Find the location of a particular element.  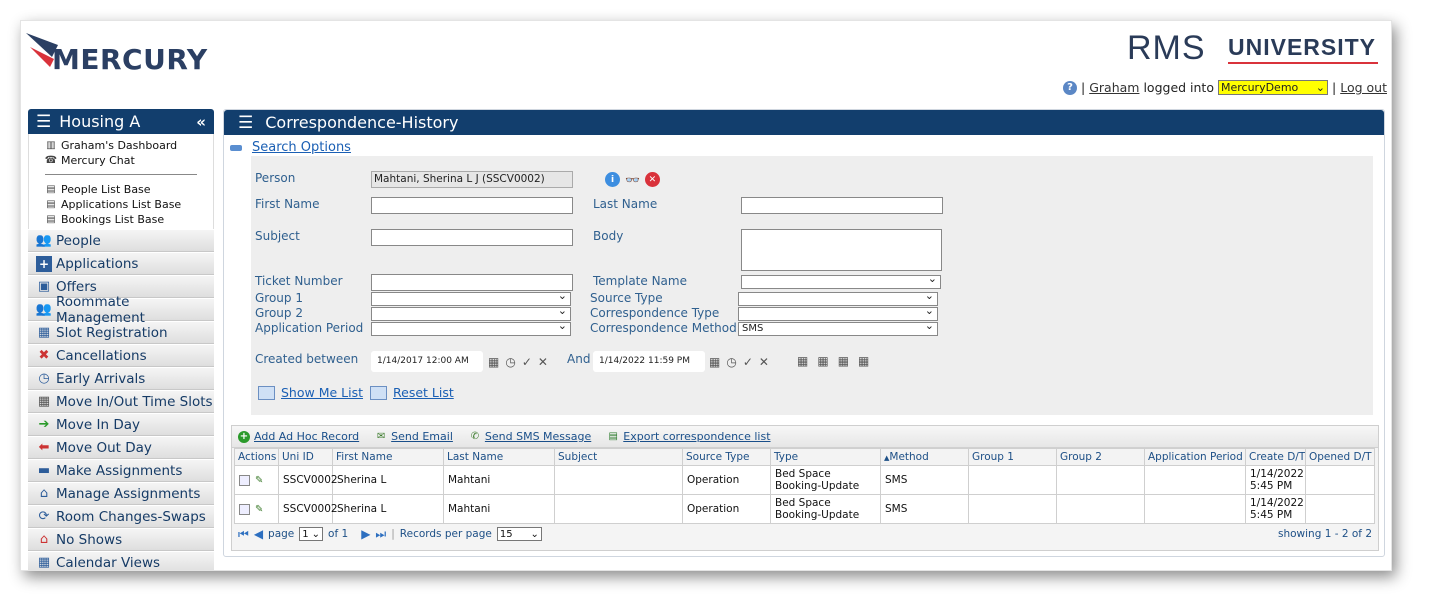

column-header-uni-id: Uni ID is located at coordinates (305, 457).